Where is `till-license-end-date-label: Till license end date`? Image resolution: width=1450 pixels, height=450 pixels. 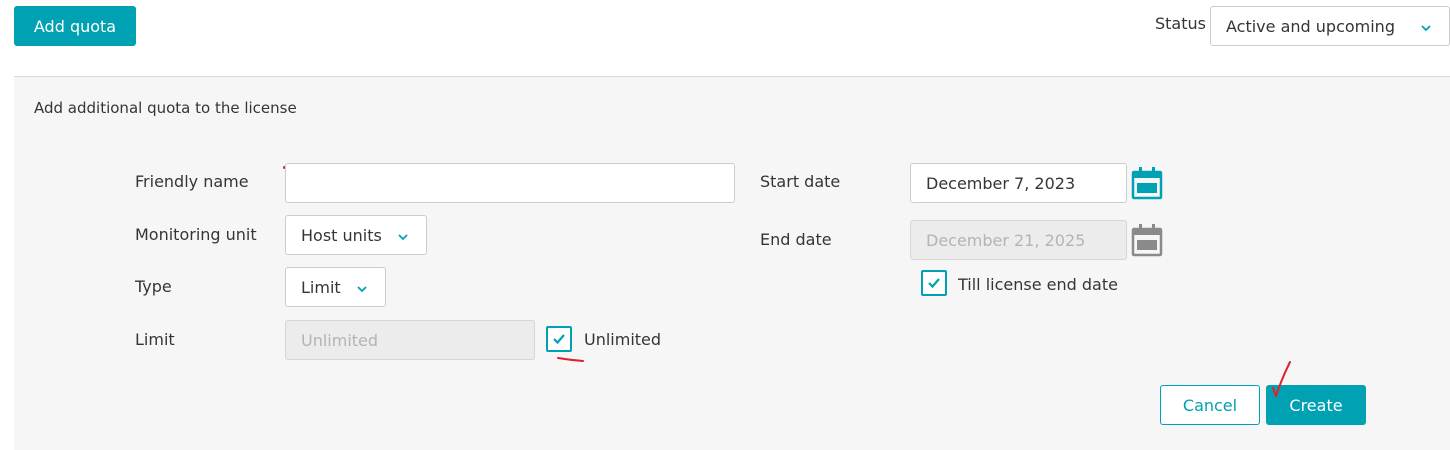 till-license-end-date-label: Till license end date is located at coordinates (1038, 284).